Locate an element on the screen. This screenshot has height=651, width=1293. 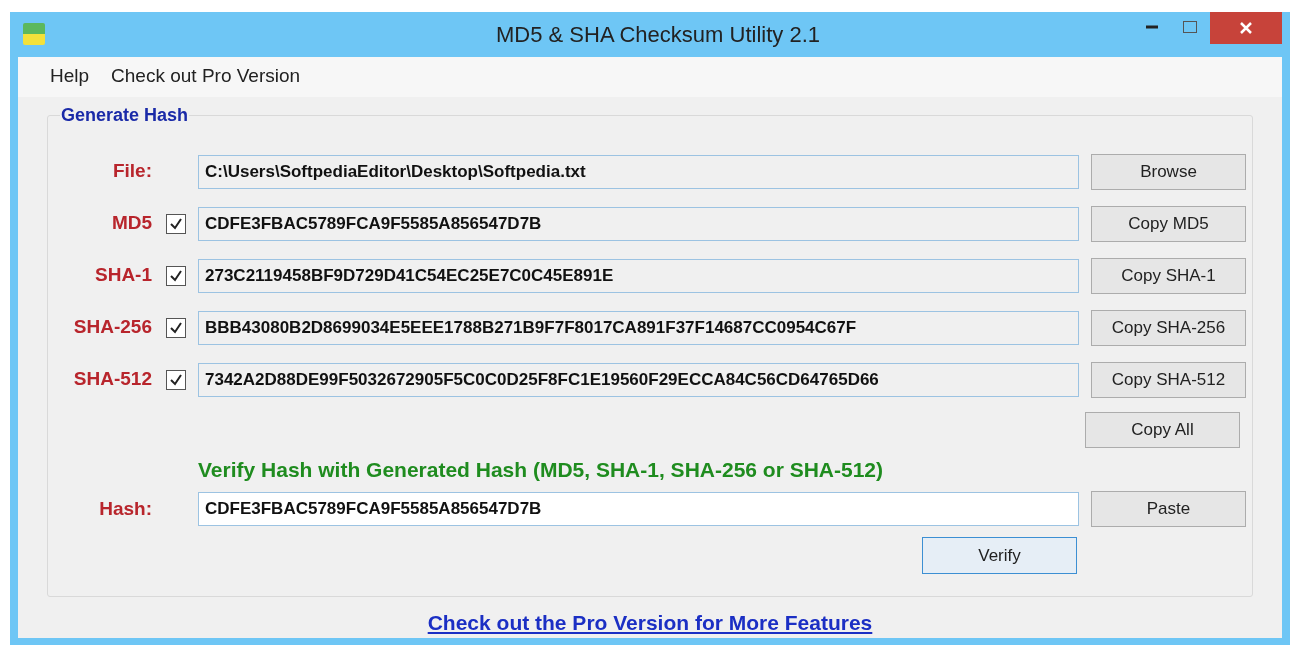
text-field: 273C2119458BF9D729D41C54EC25E7C0C45E891E is located at coordinates (638, 275).